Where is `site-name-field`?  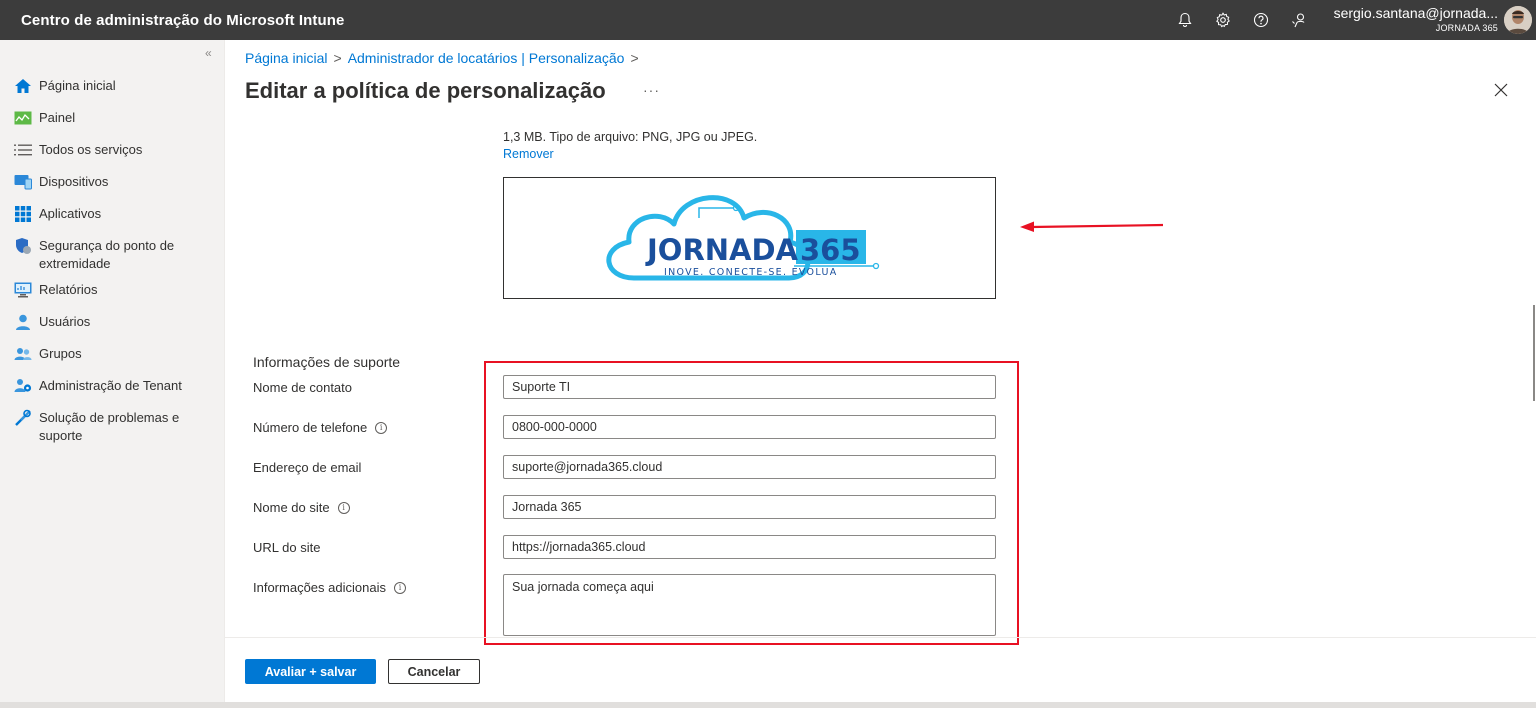
site-name-field is located at coordinates (749, 507).